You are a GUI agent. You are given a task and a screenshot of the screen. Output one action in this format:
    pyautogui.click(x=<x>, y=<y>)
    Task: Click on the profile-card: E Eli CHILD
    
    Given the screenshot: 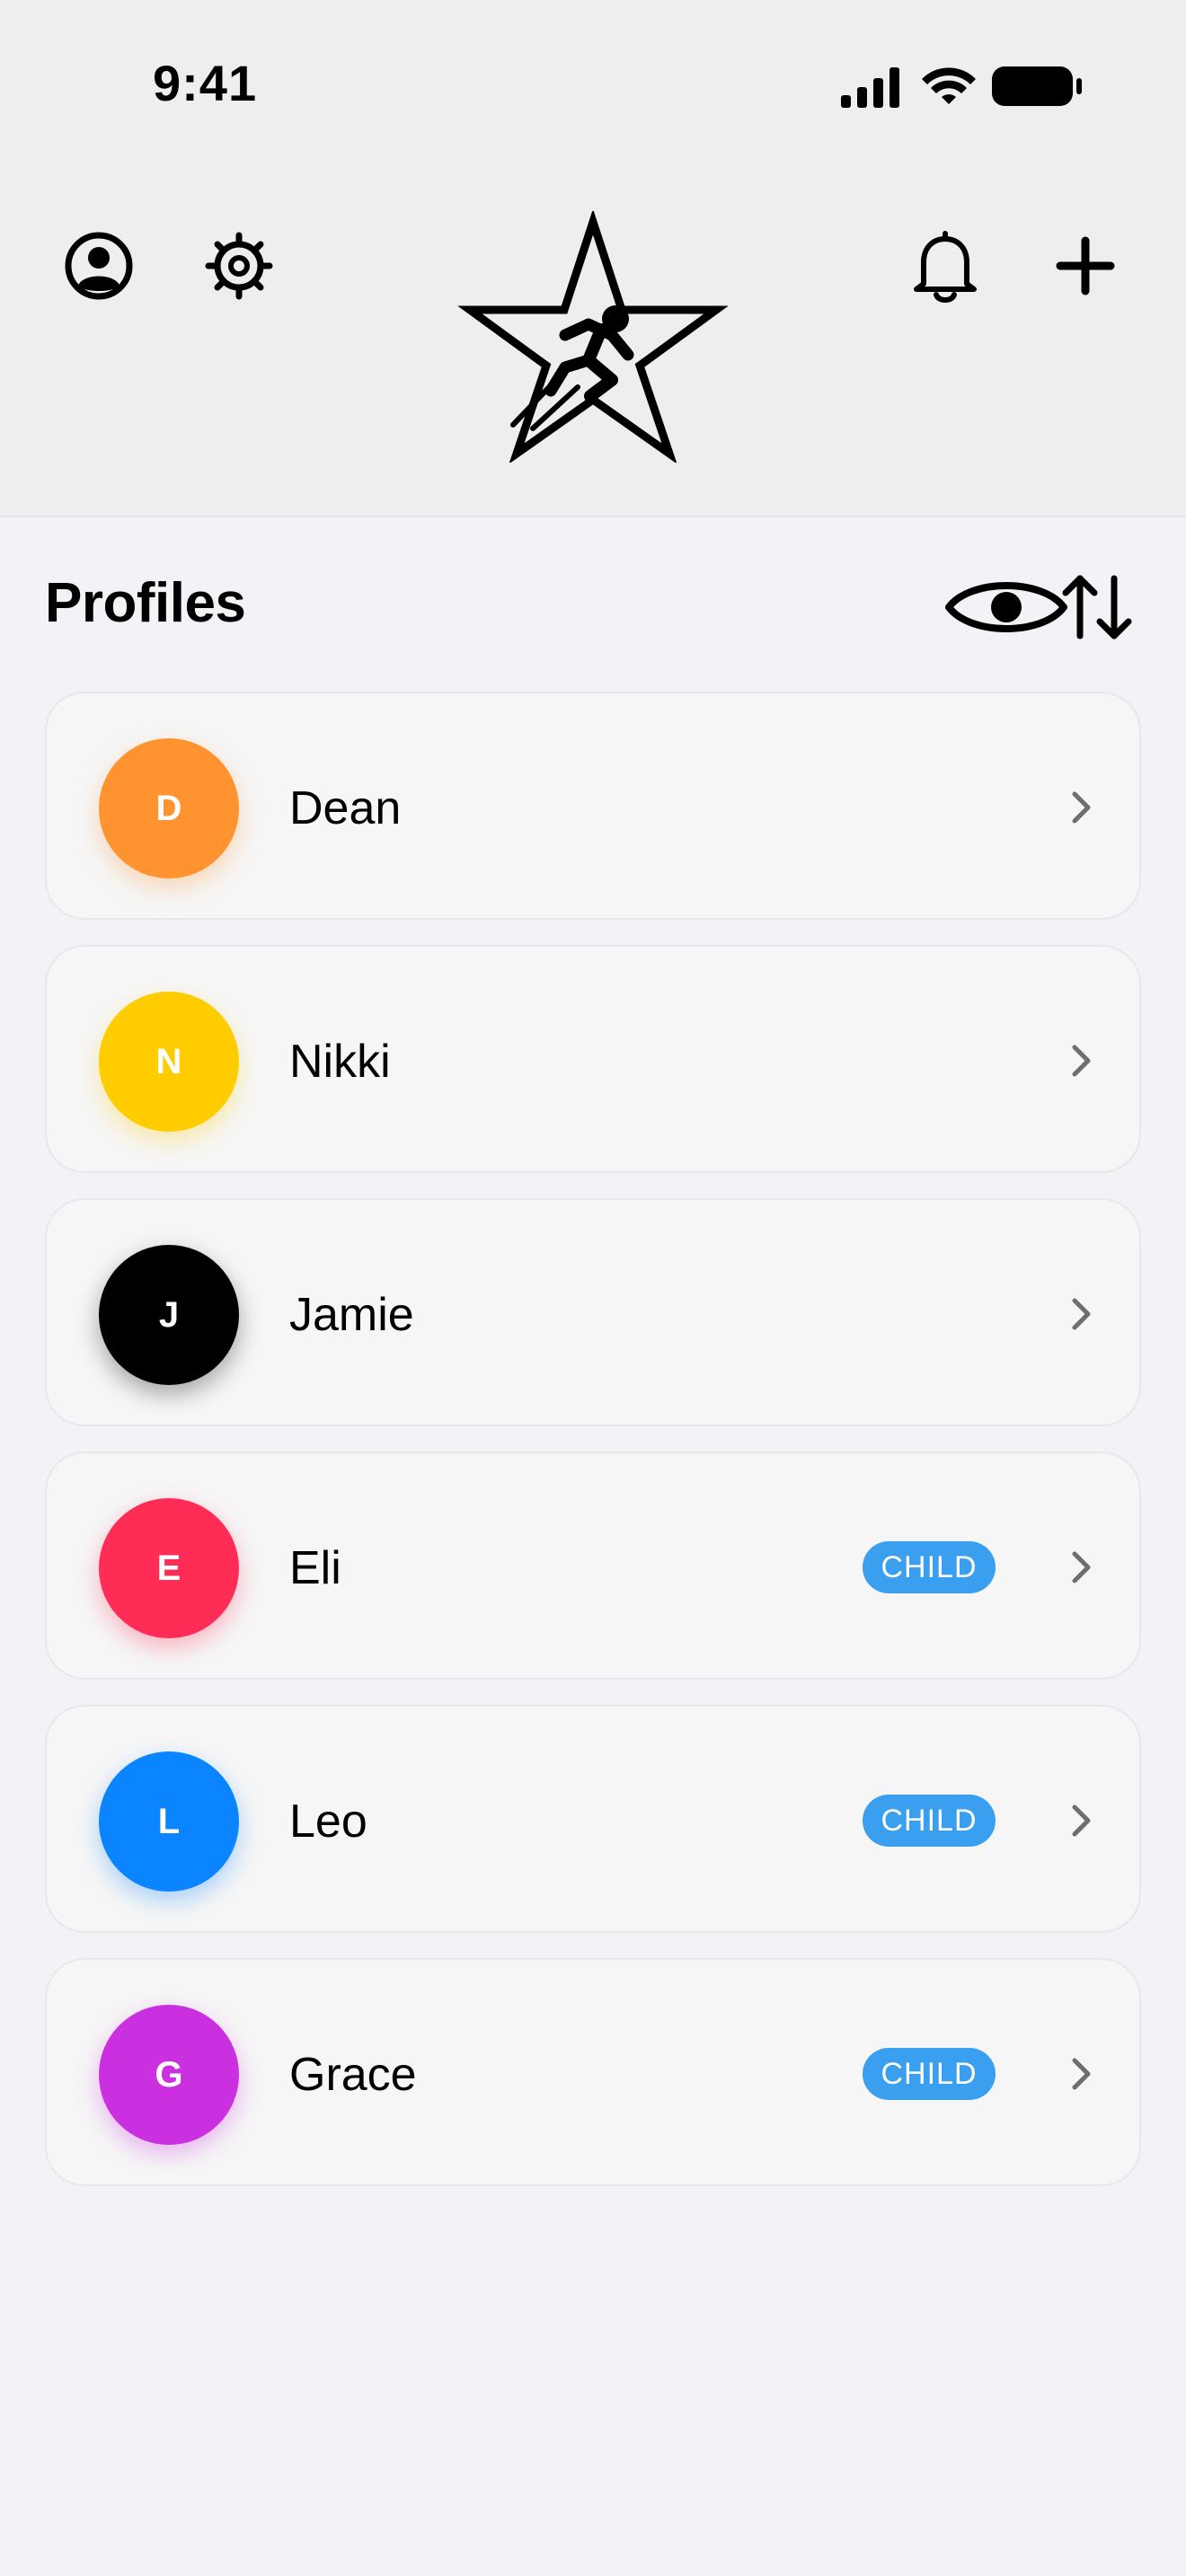 What is the action you would take?
    pyautogui.click(x=593, y=1565)
    